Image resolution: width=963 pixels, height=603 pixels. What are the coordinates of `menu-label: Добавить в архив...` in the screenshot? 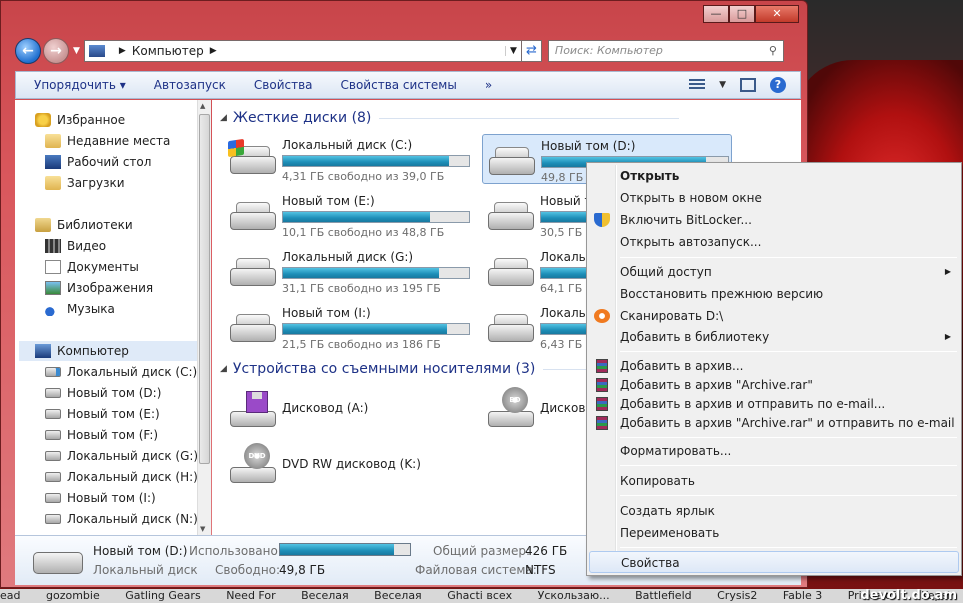 It's located at (682, 366).